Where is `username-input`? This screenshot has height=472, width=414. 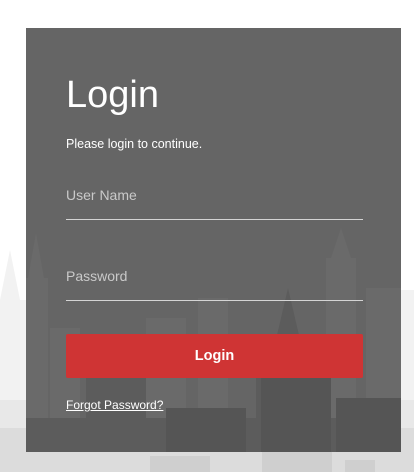
username-input is located at coordinates (214, 195).